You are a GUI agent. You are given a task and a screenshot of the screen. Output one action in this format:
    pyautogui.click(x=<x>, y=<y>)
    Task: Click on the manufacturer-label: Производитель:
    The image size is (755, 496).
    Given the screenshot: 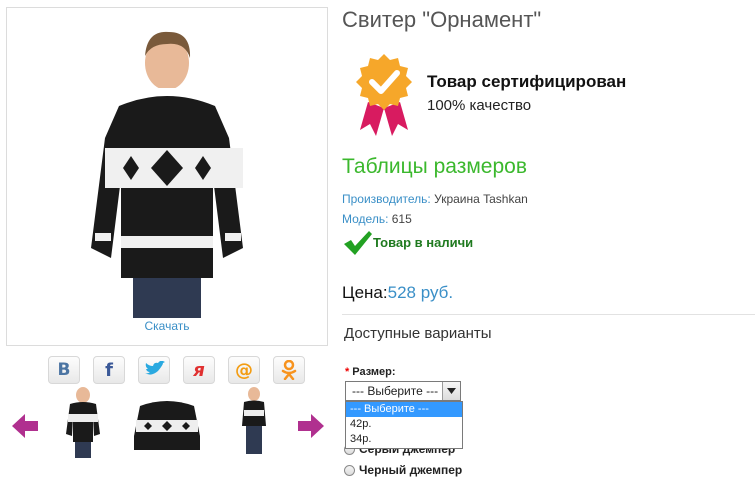 What is the action you would take?
    pyautogui.click(x=386, y=199)
    